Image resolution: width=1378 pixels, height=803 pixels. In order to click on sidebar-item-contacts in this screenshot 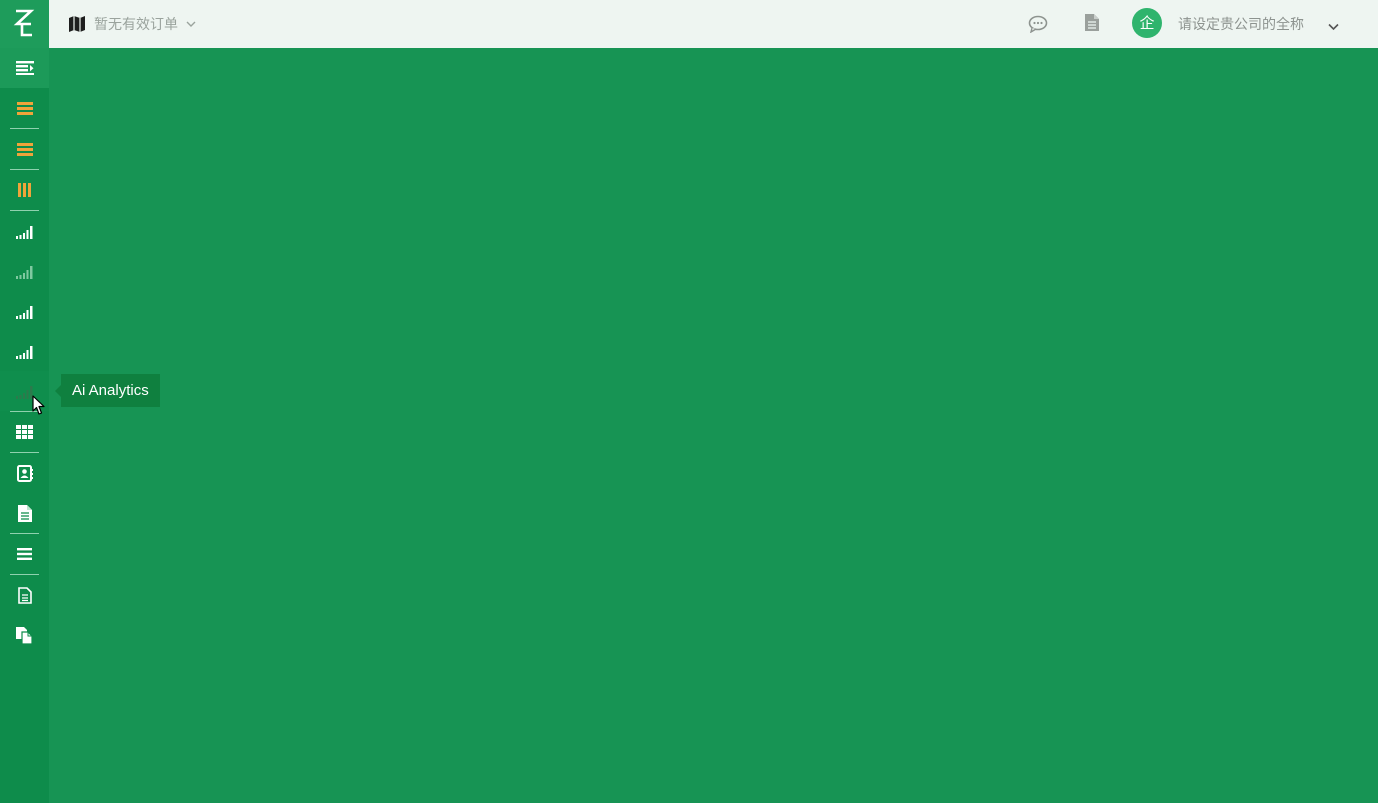, I will do `click(24, 473)`.